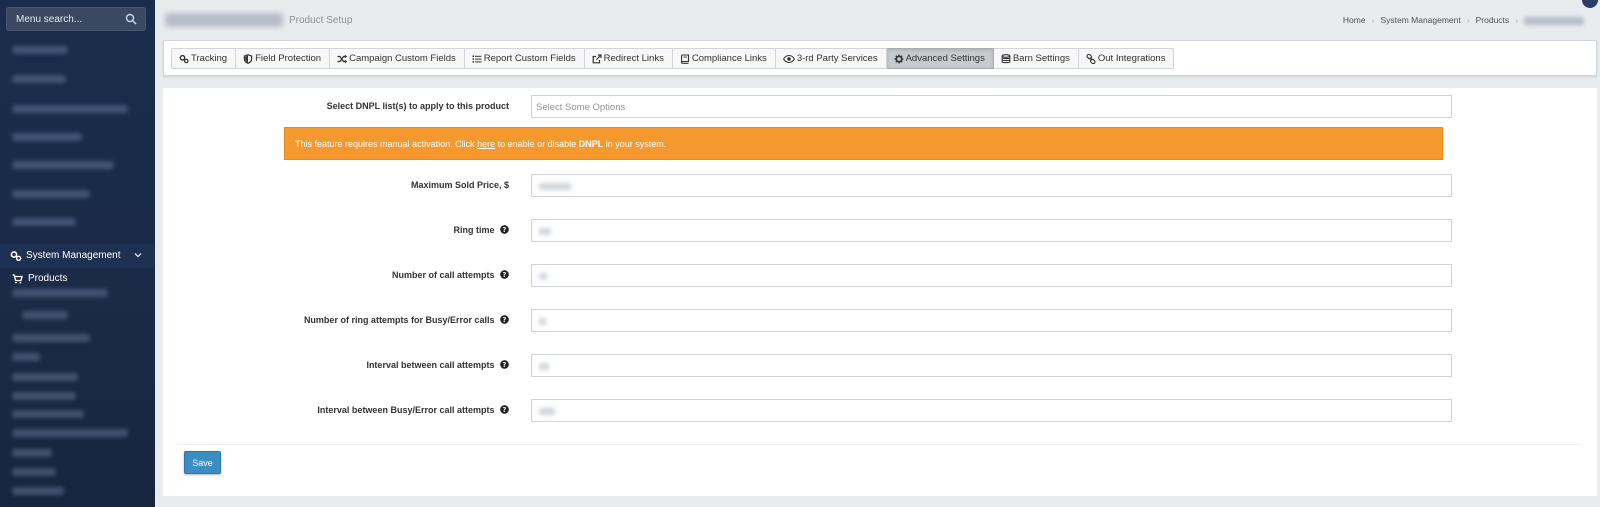  Describe the element at coordinates (729, 58) in the screenshot. I see `tab-label: Compliance Links` at that location.